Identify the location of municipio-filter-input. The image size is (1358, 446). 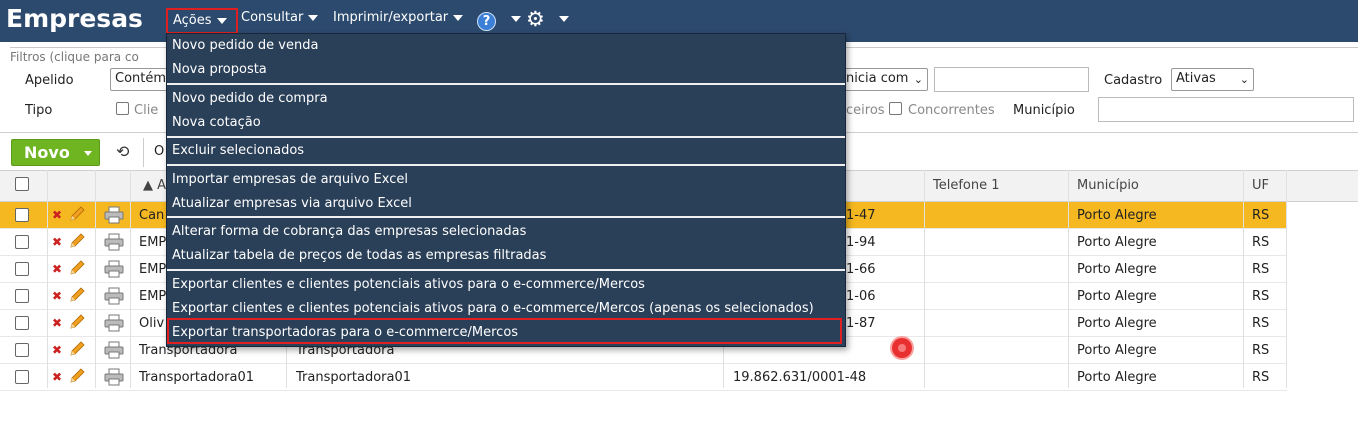
(1226, 109).